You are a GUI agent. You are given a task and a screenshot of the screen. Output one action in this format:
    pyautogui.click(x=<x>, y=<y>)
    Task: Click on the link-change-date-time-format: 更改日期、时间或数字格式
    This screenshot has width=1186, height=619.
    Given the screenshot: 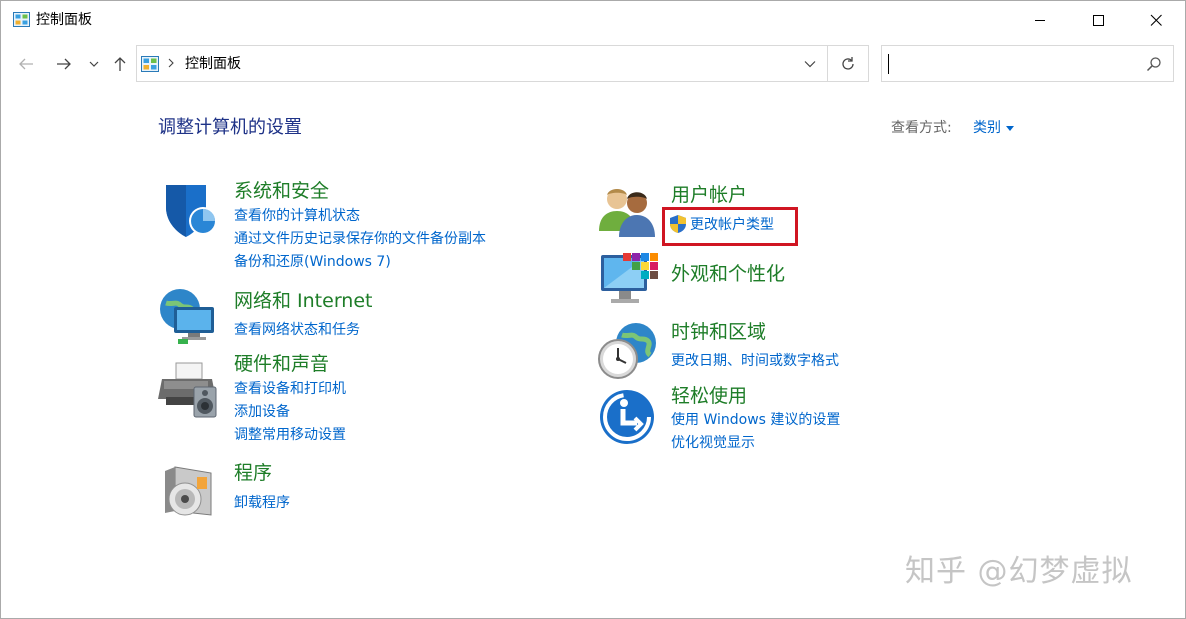 What is the action you would take?
    pyautogui.click(x=755, y=361)
    